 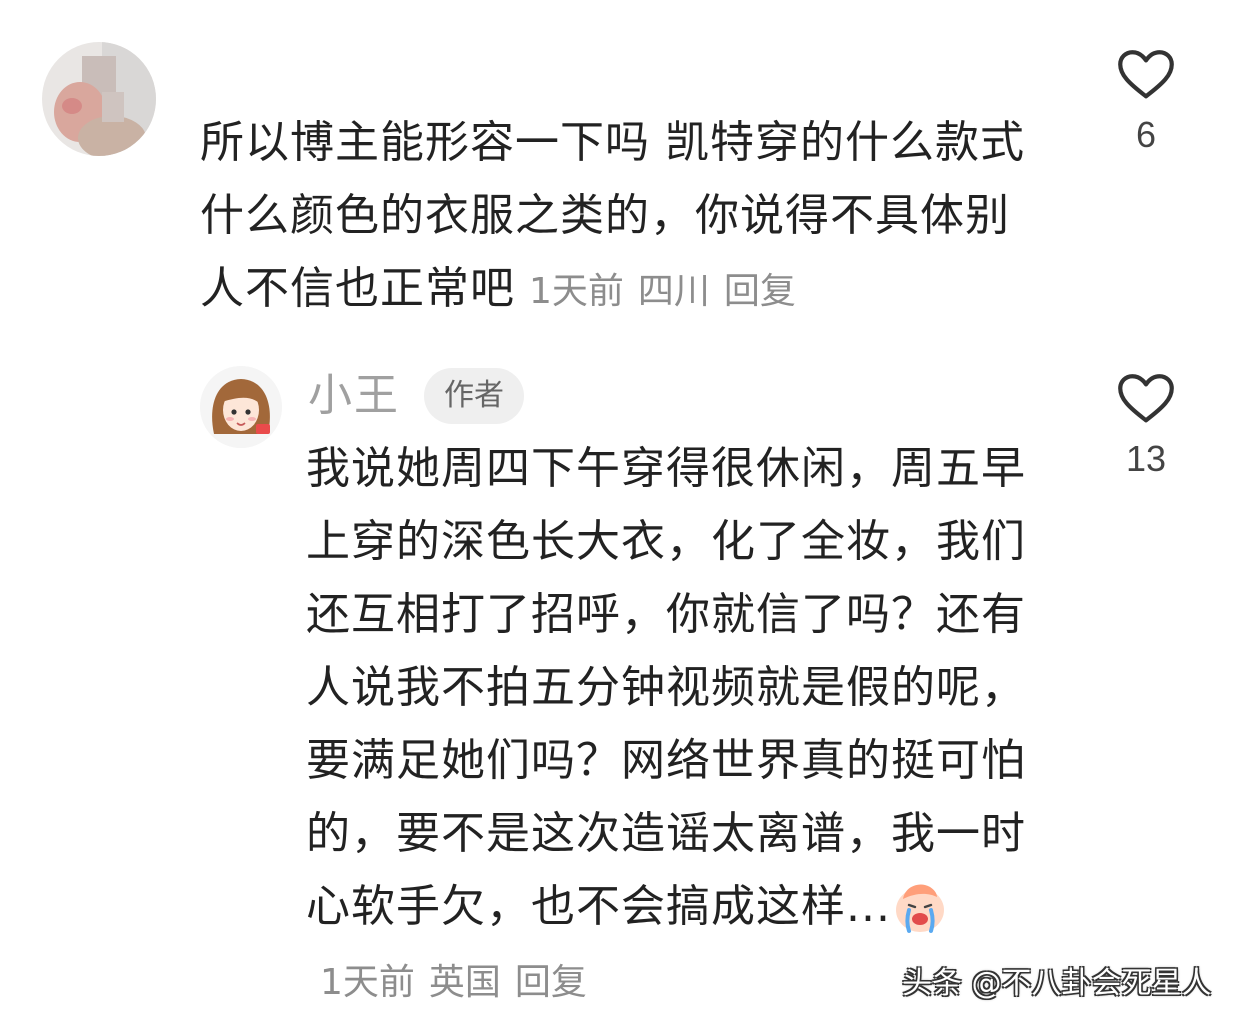 What do you see at coordinates (367, 982) in the screenshot?
I see `reply-time: 1天前` at bounding box center [367, 982].